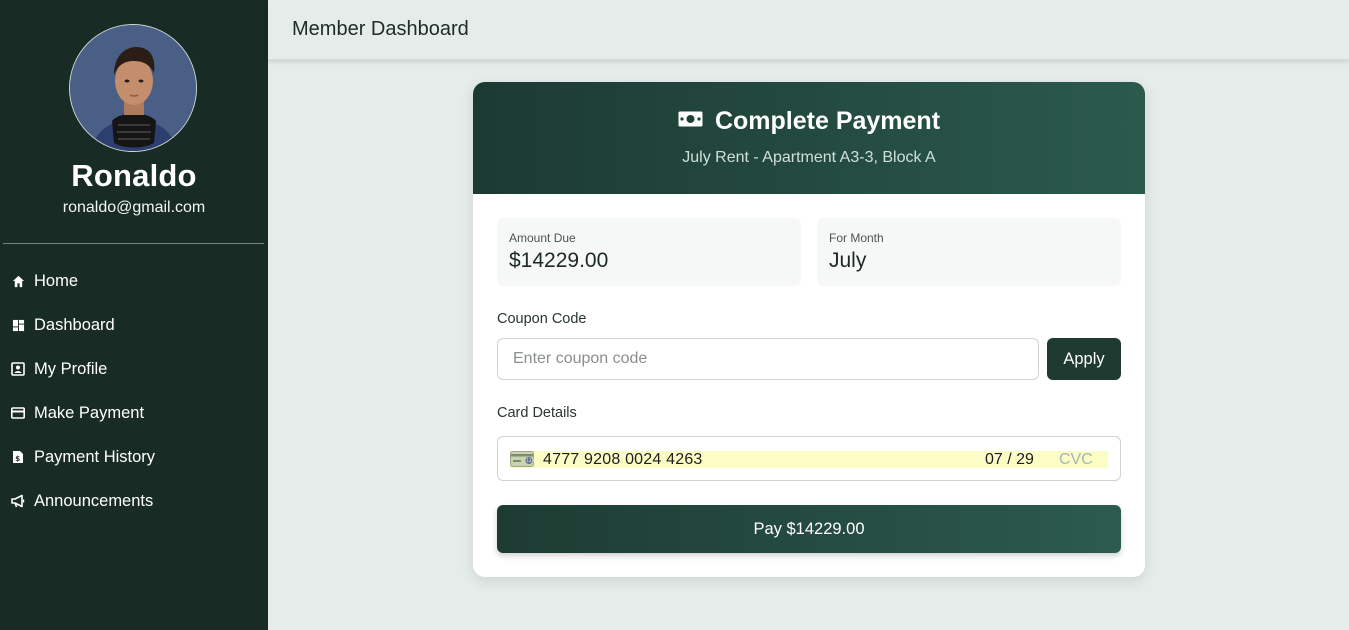  What do you see at coordinates (134, 207) in the screenshot?
I see `user-email: ronaldo@gmail.com` at bounding box center [134, 207].